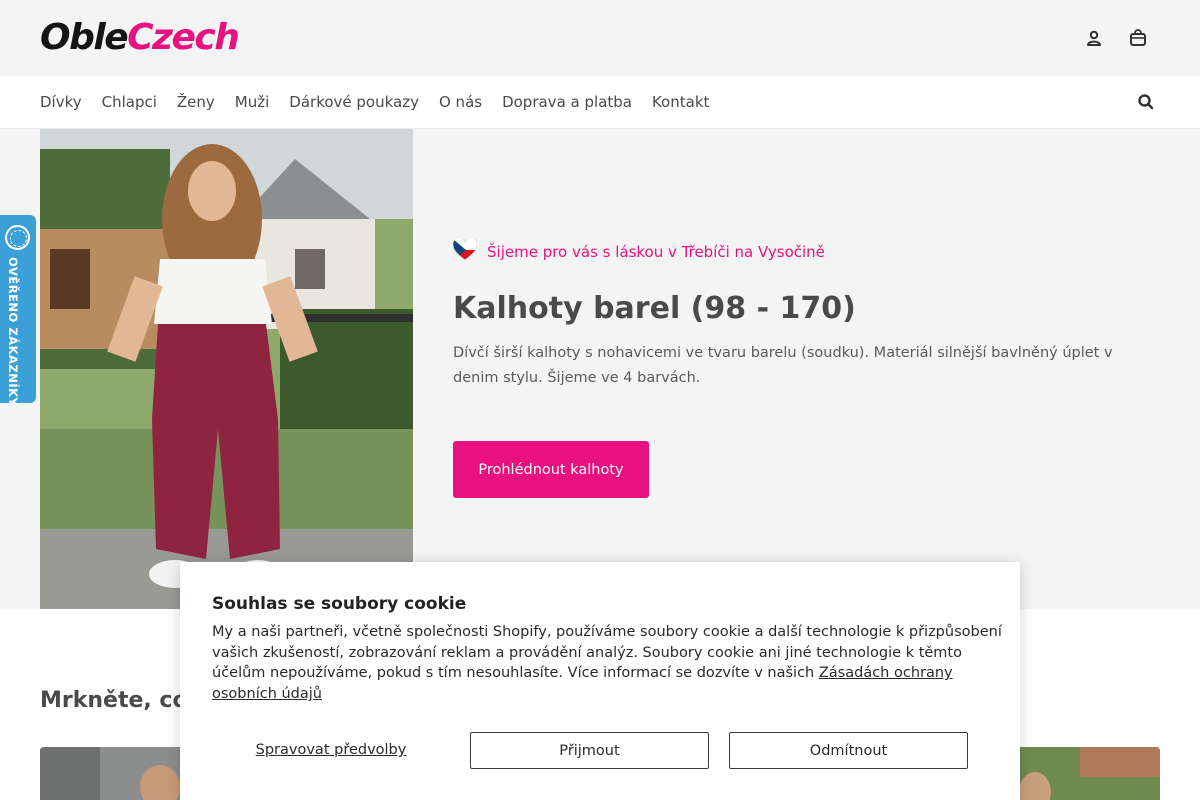 This screenshot has height=800, width=1200. Describe the element at coordinates (1138, 38) in the screenshot. I see `cart-icon` at that location.